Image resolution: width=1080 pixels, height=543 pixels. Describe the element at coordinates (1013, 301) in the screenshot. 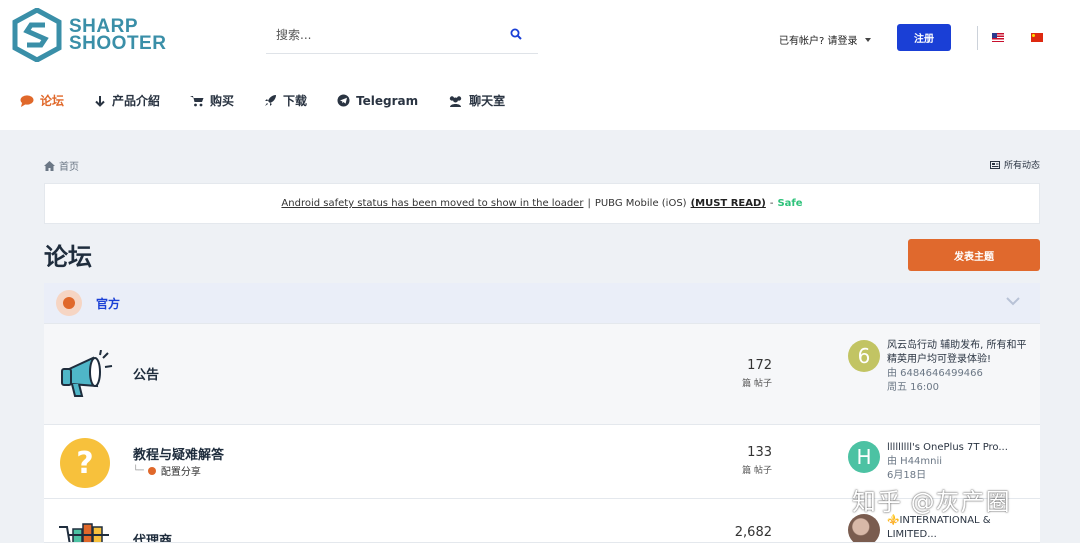

I see `chevron-down-icon` at that location.